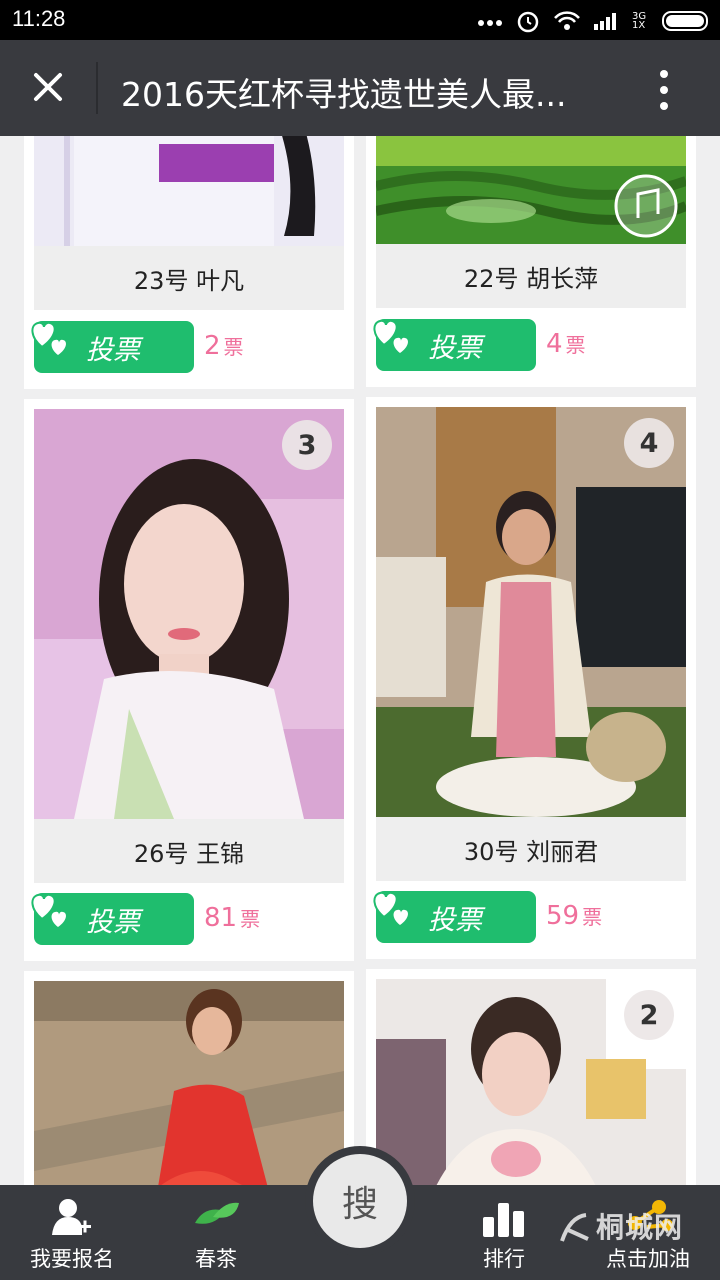  I want to click on vote-count: 2票, so click(224, 346).